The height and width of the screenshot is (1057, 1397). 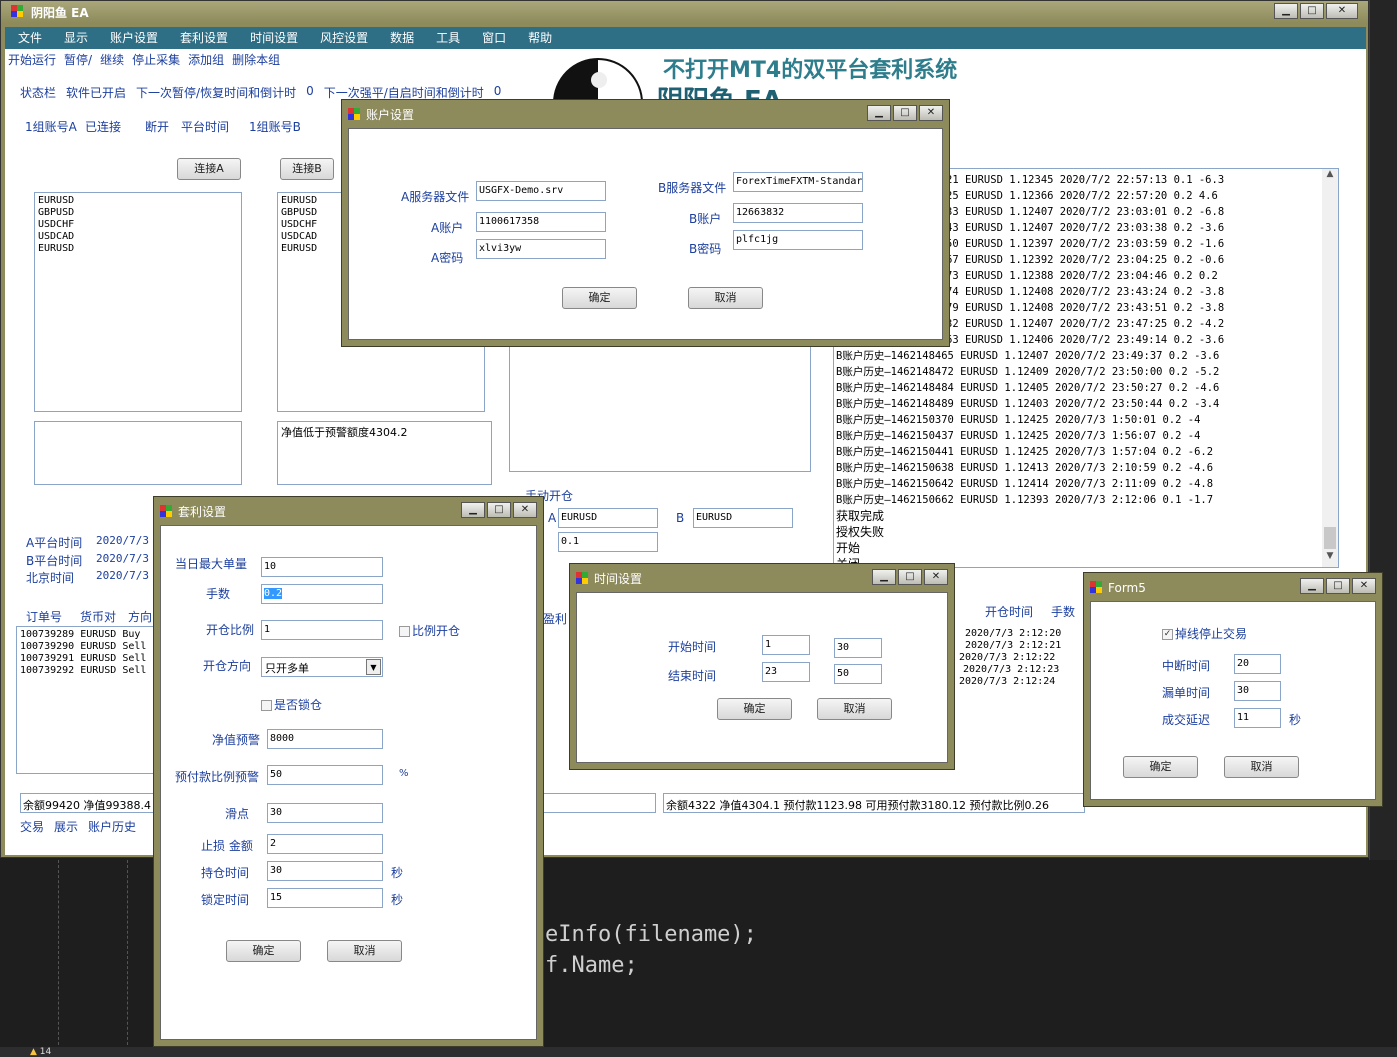 I want to click on symbol-item: USDCHF, so click(x=138, y=225).